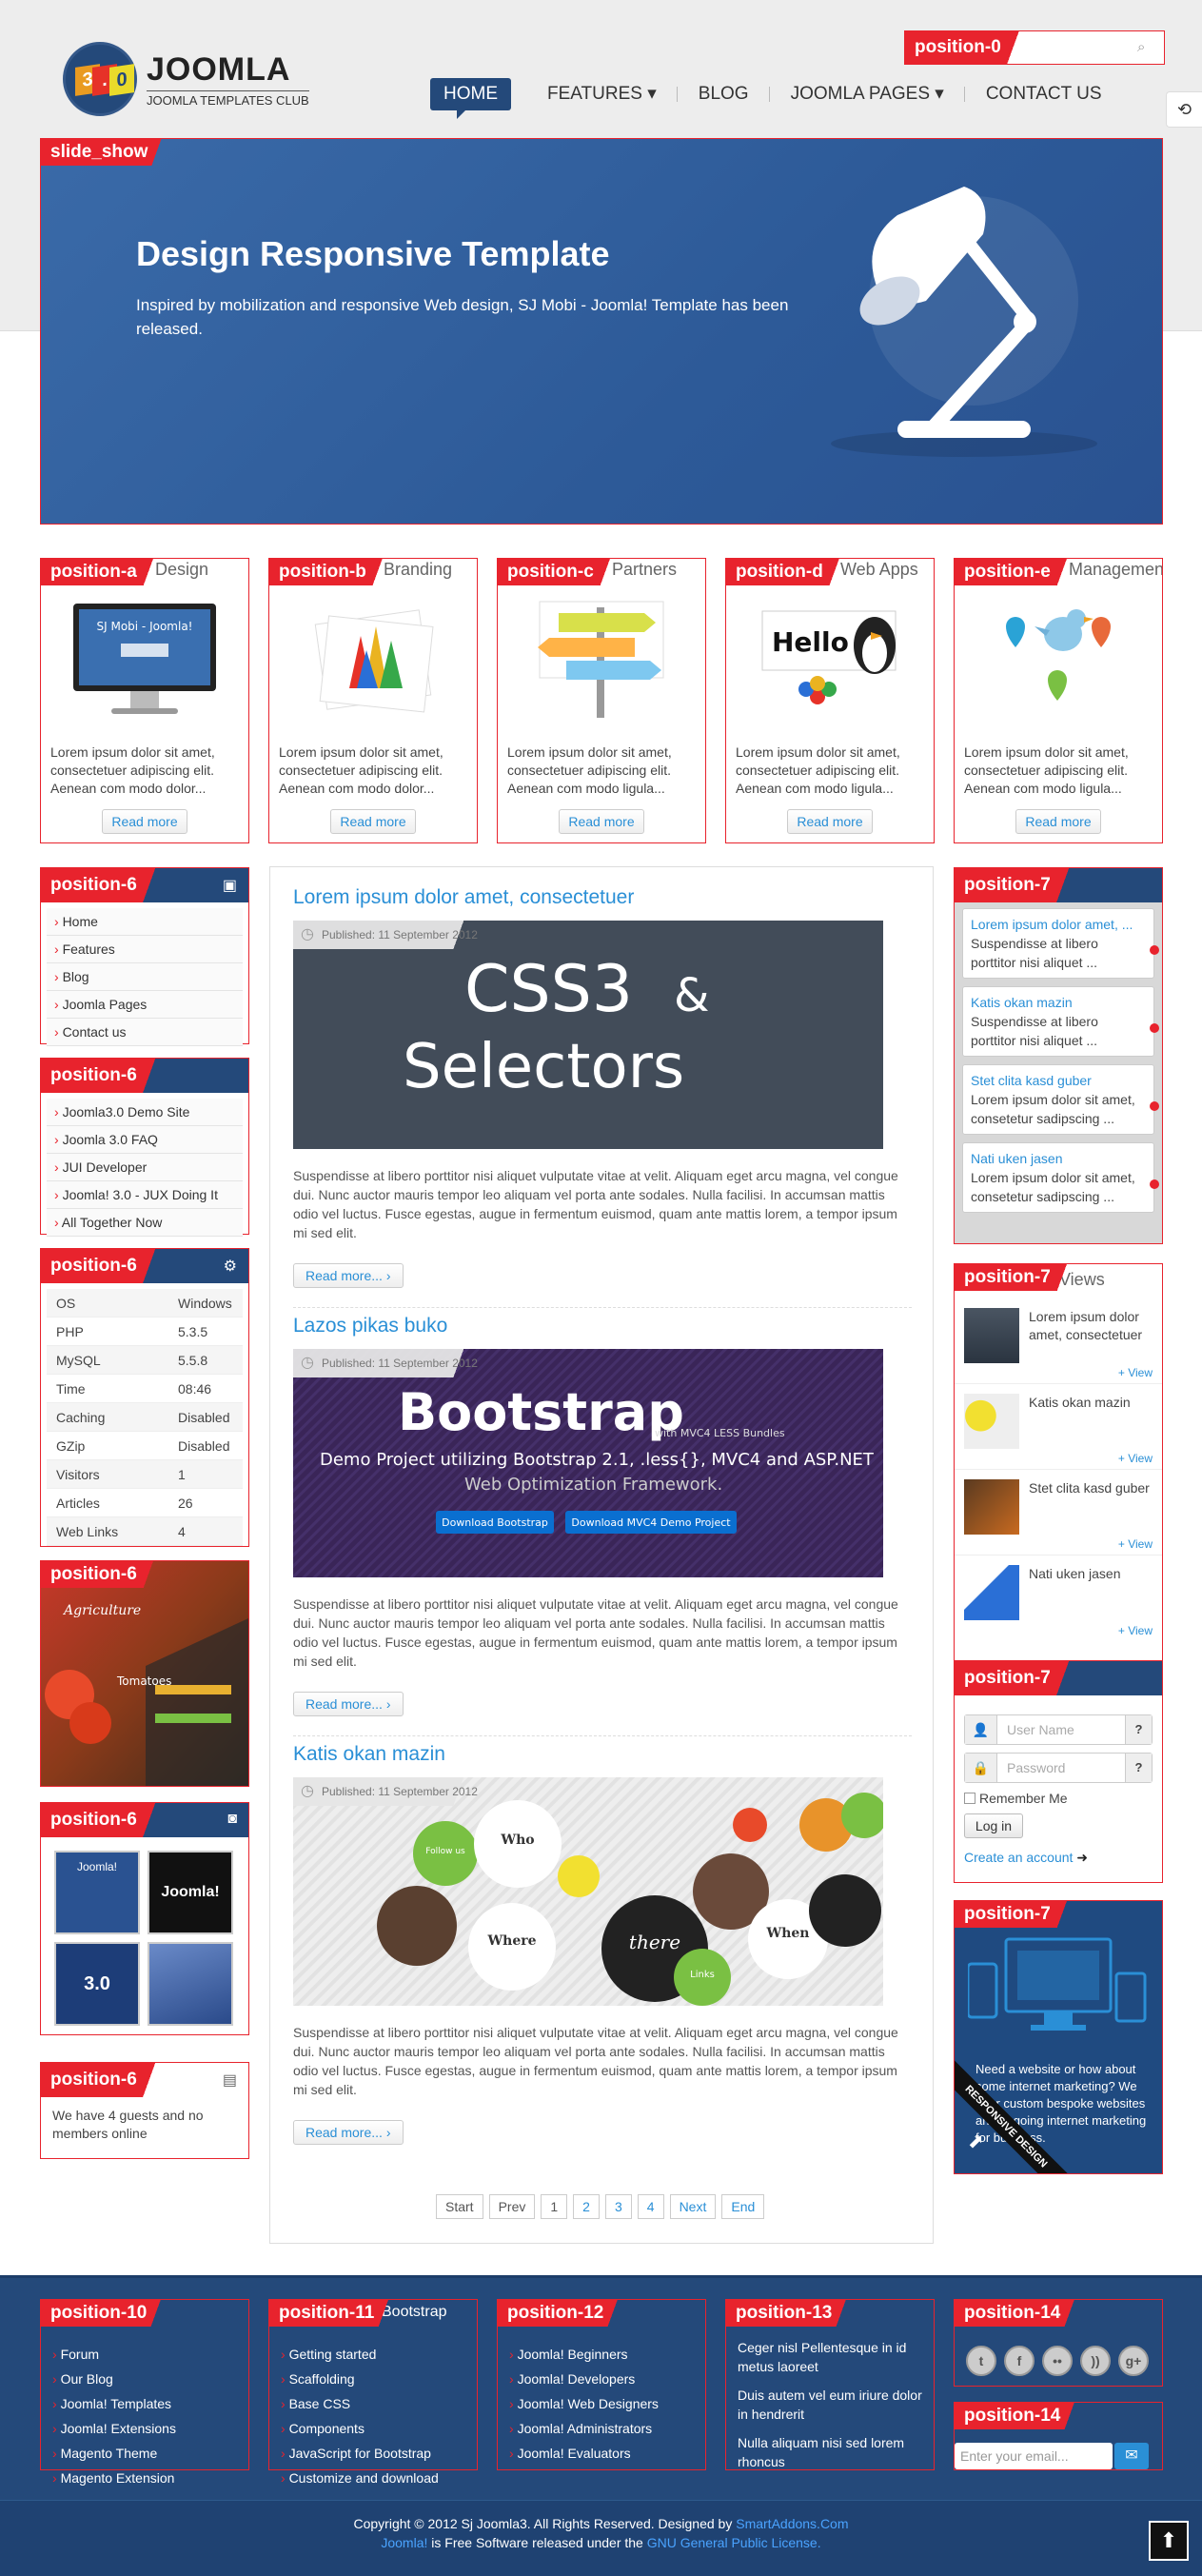 The image size is (1202, 2576). Describe the element at coordinates (370, 1326) in the screenshot. I see `article-title: Lazos pikas buko` at that location.